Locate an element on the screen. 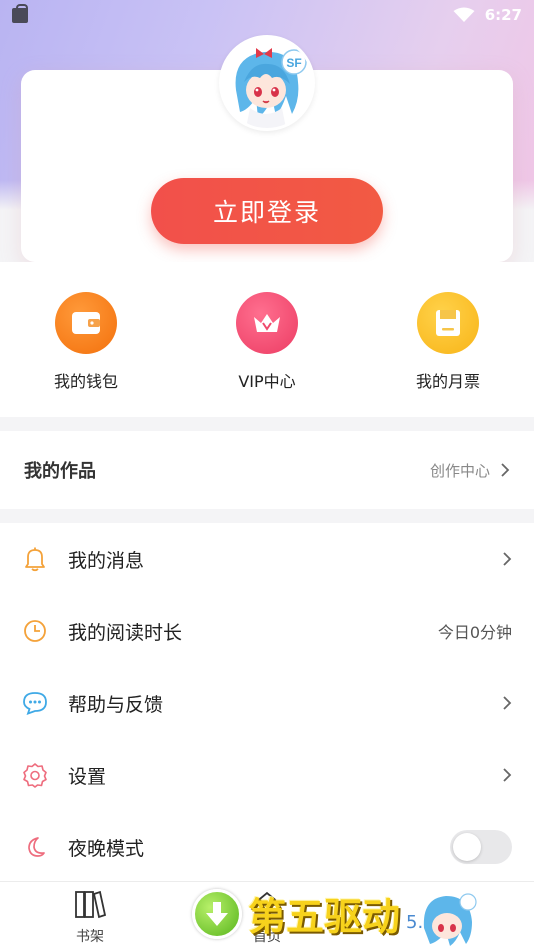 This screenshot has height=949, width=534. menu-item-label: 我的阅读时长 is located at coordinates (125, 632).